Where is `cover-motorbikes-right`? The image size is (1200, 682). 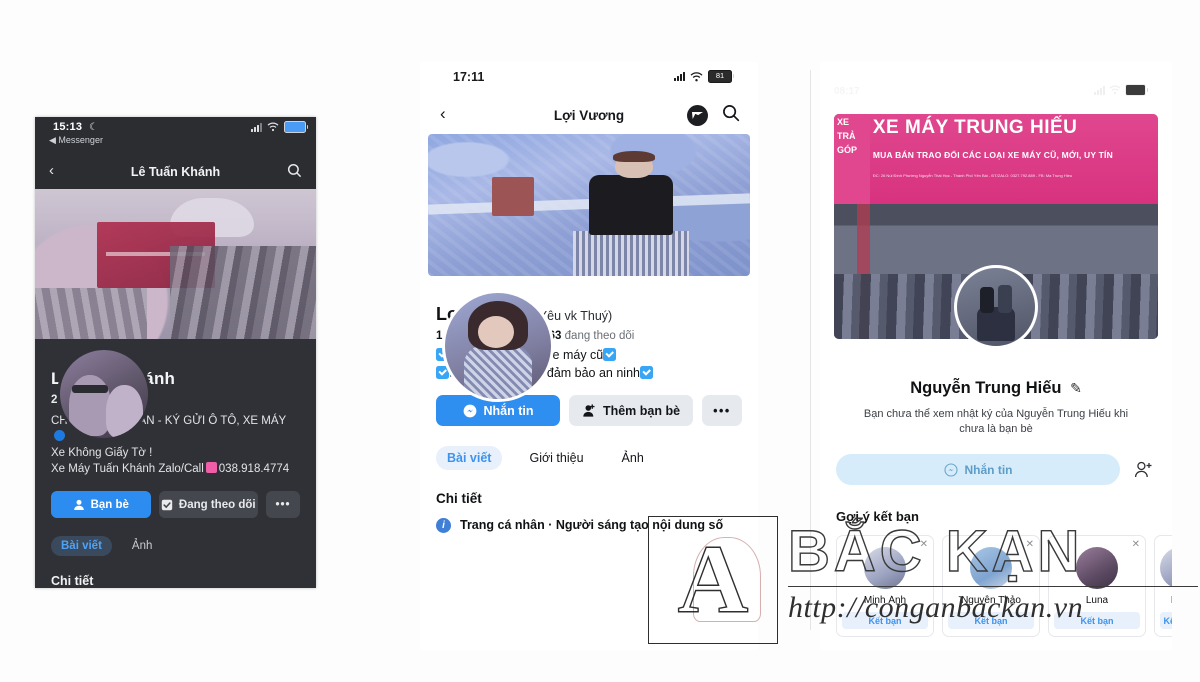
cover-motorbikes-right is located at coordinates (242, 292).